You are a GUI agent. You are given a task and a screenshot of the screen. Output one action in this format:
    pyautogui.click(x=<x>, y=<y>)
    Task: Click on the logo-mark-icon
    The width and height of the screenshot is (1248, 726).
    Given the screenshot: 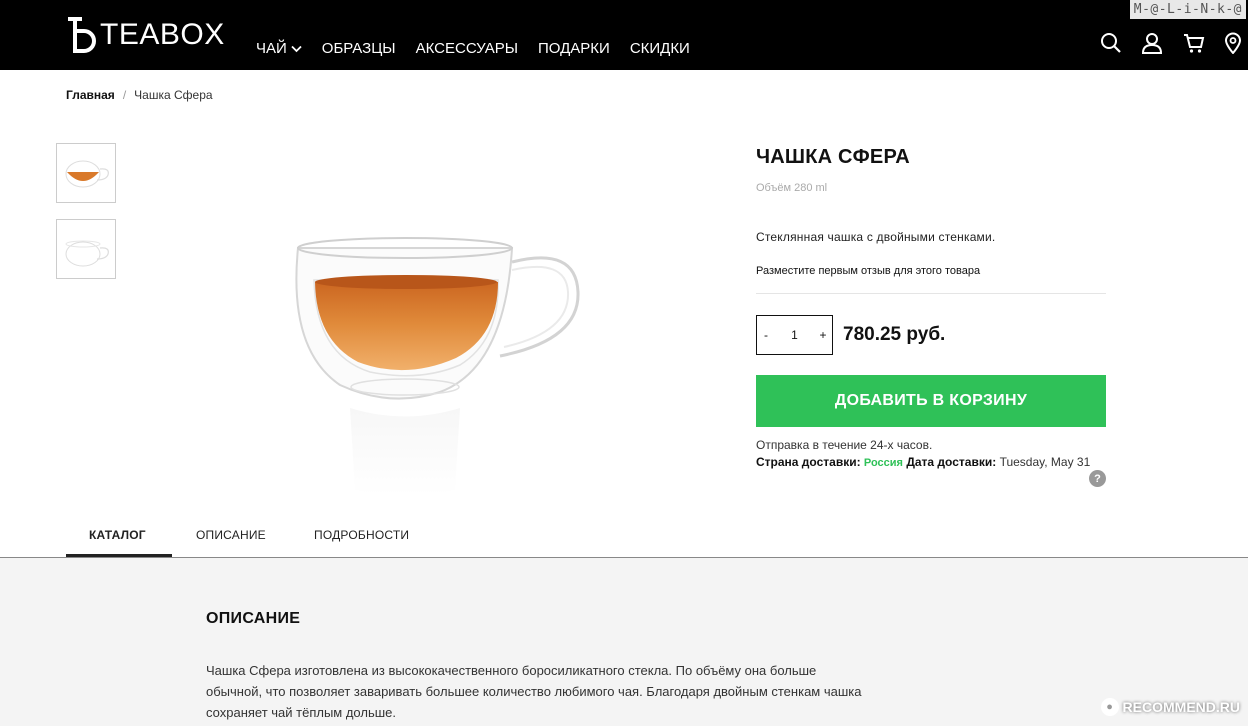 What is the action you would take?
    pyautogui.click(x=82, y=35)
    